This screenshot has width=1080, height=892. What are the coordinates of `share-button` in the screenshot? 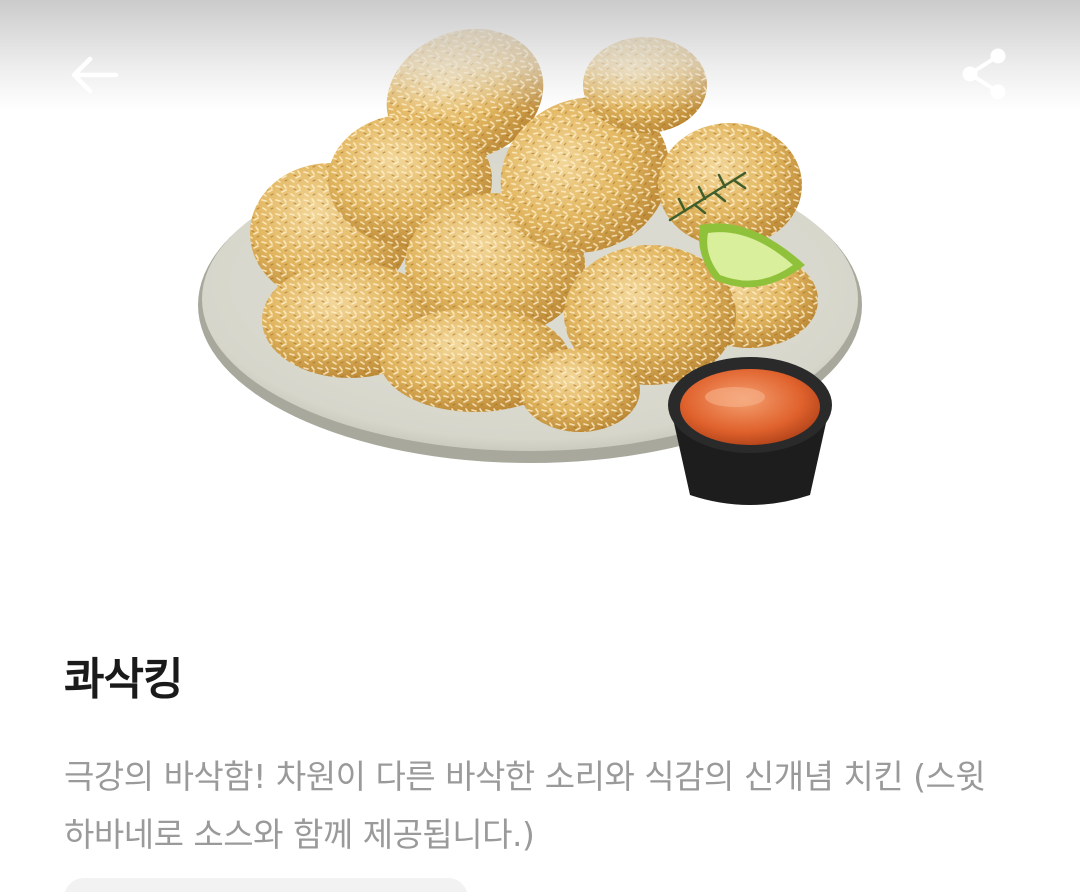 It's located at (984, 74).